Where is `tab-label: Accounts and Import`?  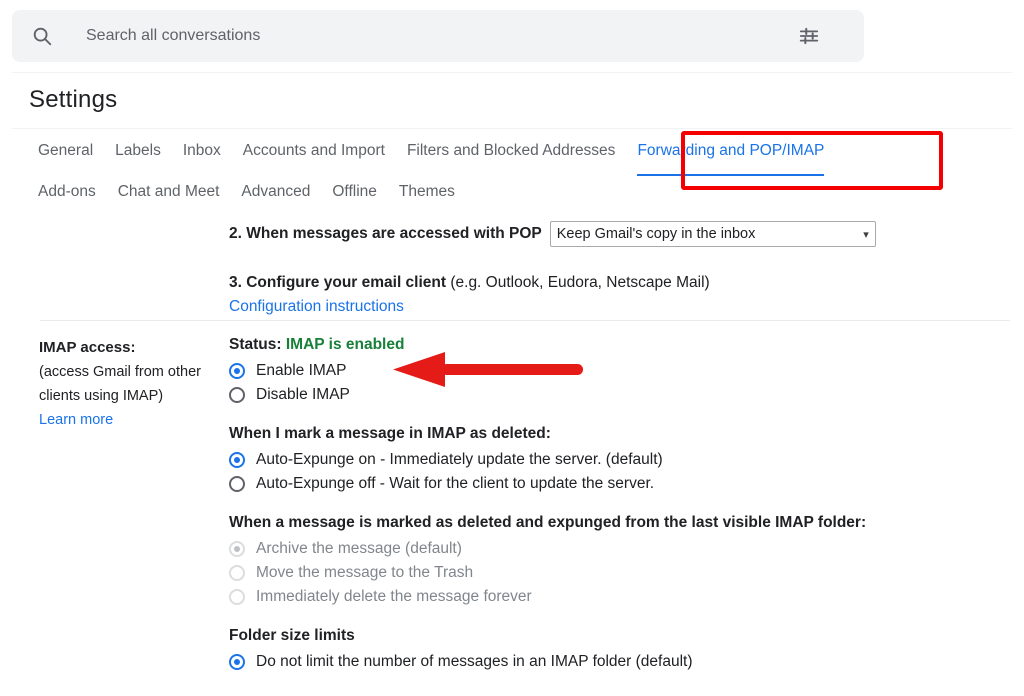 tab-label: Accounts and Import is located at coordinates (313, 150).